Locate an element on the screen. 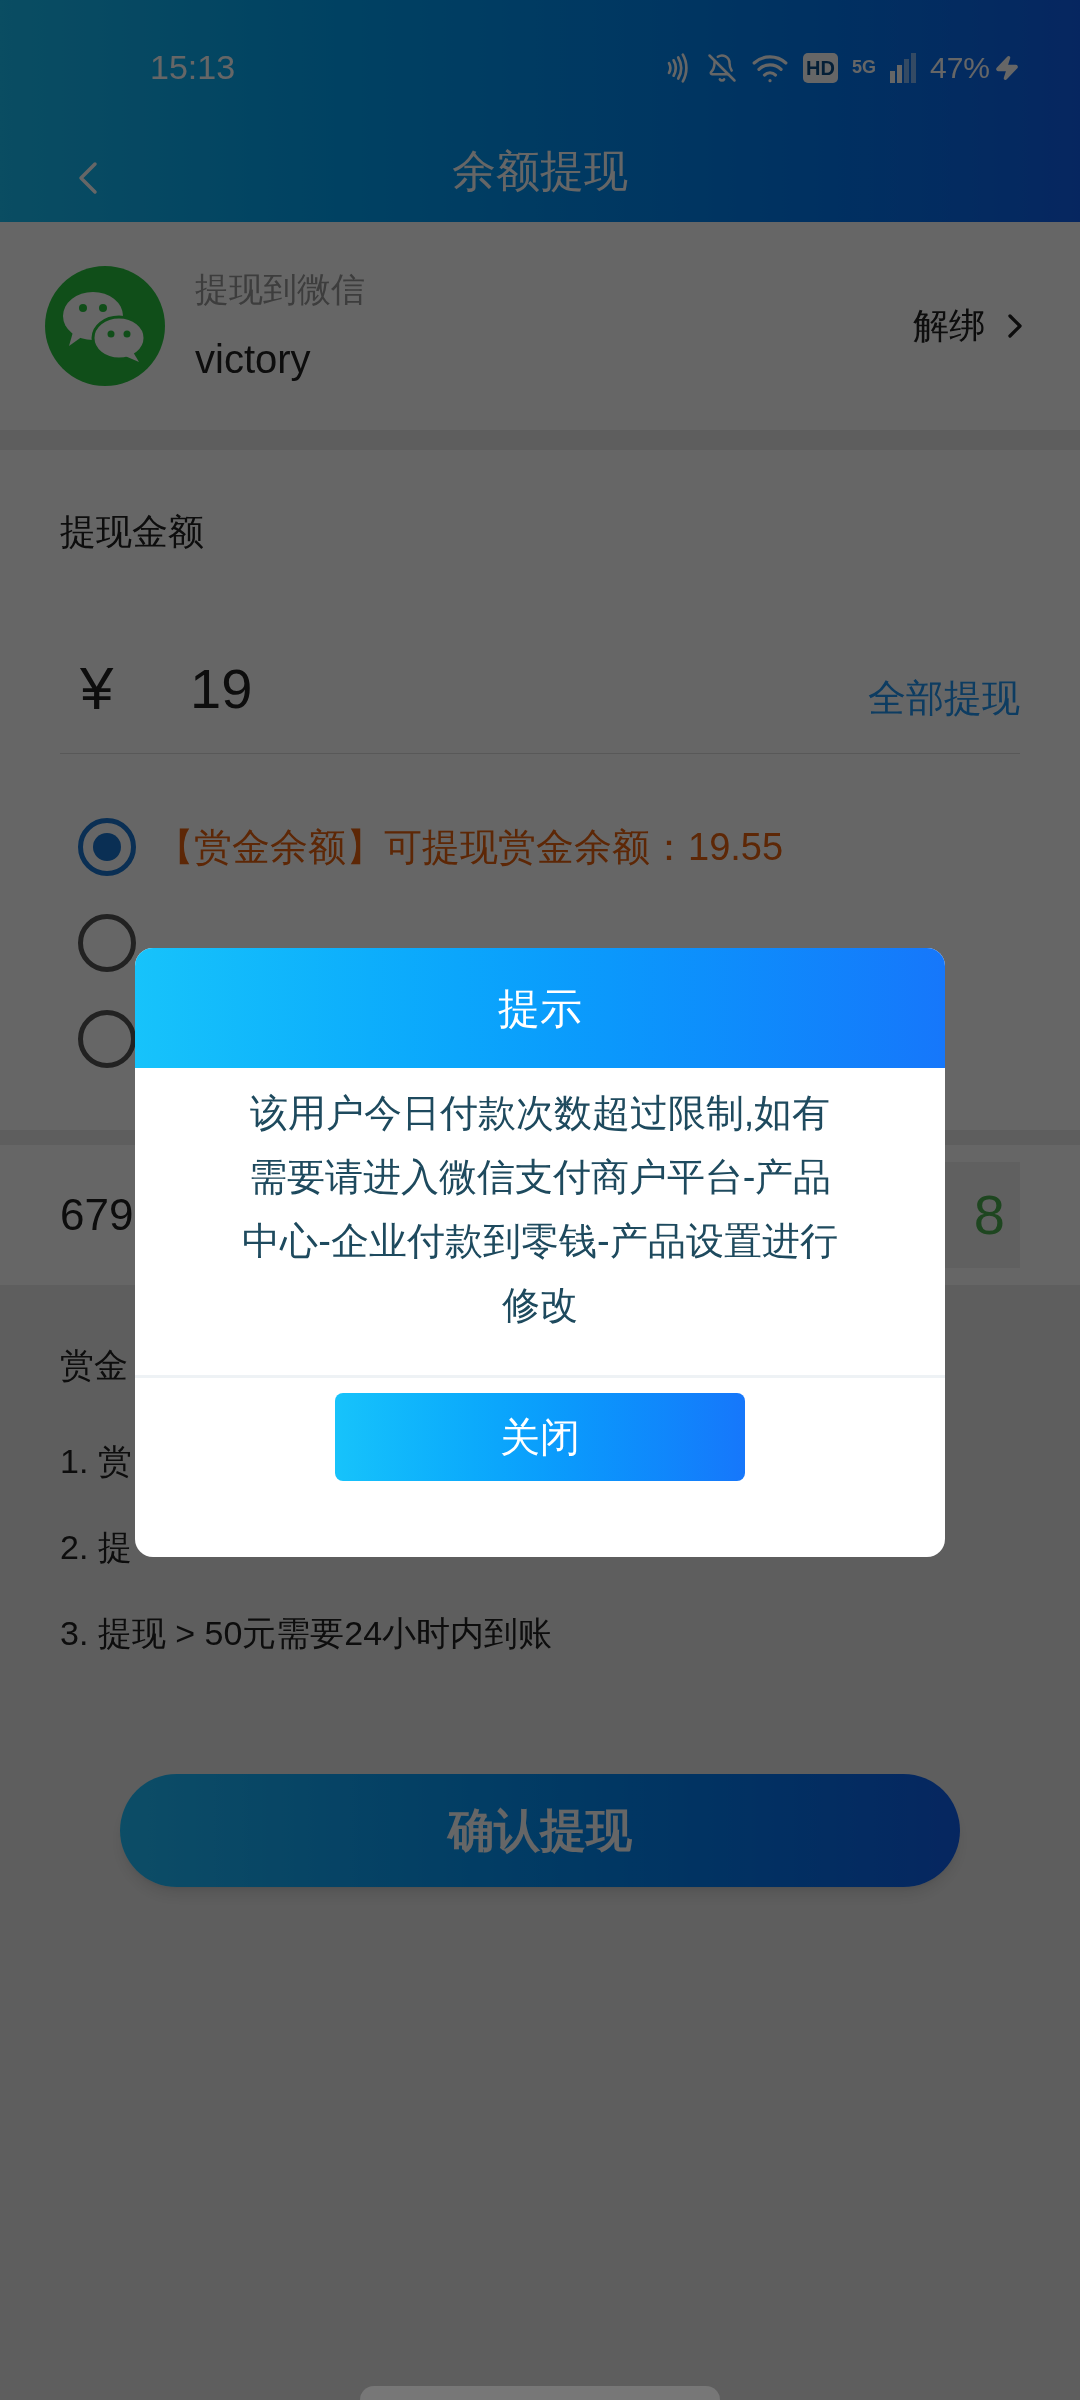 The height and width of the screenshot is (2400, 1080). balance-option-label: 【赏金余额】可提现赏金余额：19.55 is located at coordinates (470, 847).